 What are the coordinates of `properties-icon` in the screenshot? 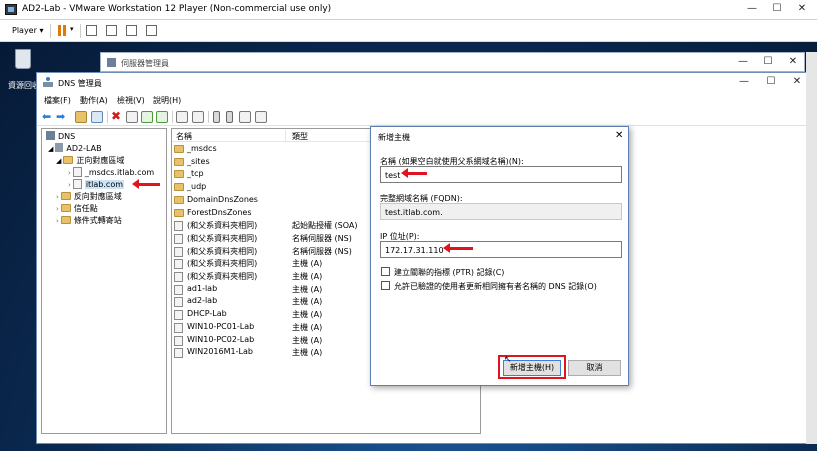 It's located at (132, 117).